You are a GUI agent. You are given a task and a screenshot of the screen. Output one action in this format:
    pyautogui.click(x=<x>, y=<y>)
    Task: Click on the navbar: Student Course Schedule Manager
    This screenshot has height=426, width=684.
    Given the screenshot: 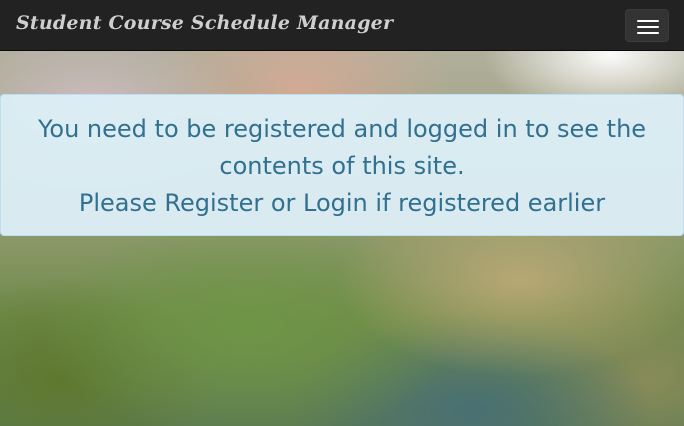 What is the action you would take?
    pyautogui.click(x=342, y=25)
    